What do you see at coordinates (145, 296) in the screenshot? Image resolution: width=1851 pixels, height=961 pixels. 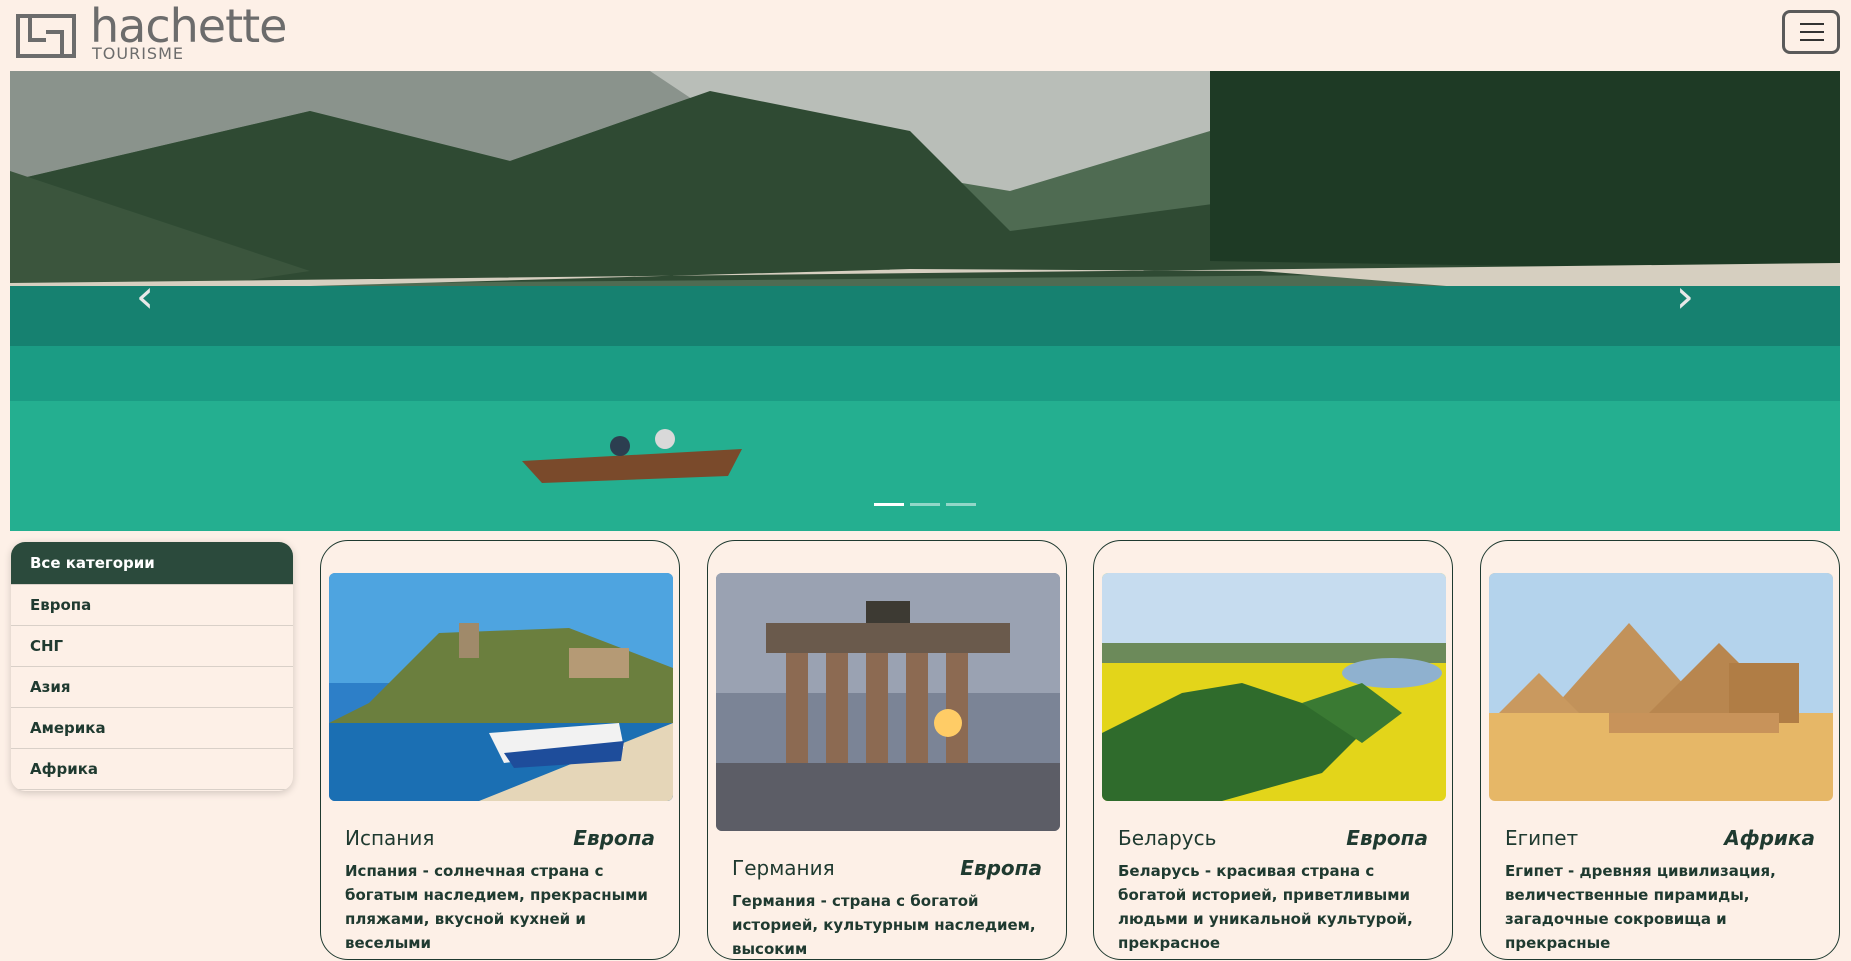 I see `carousel-prev-button: ‹` at bounding box center [145, 296].